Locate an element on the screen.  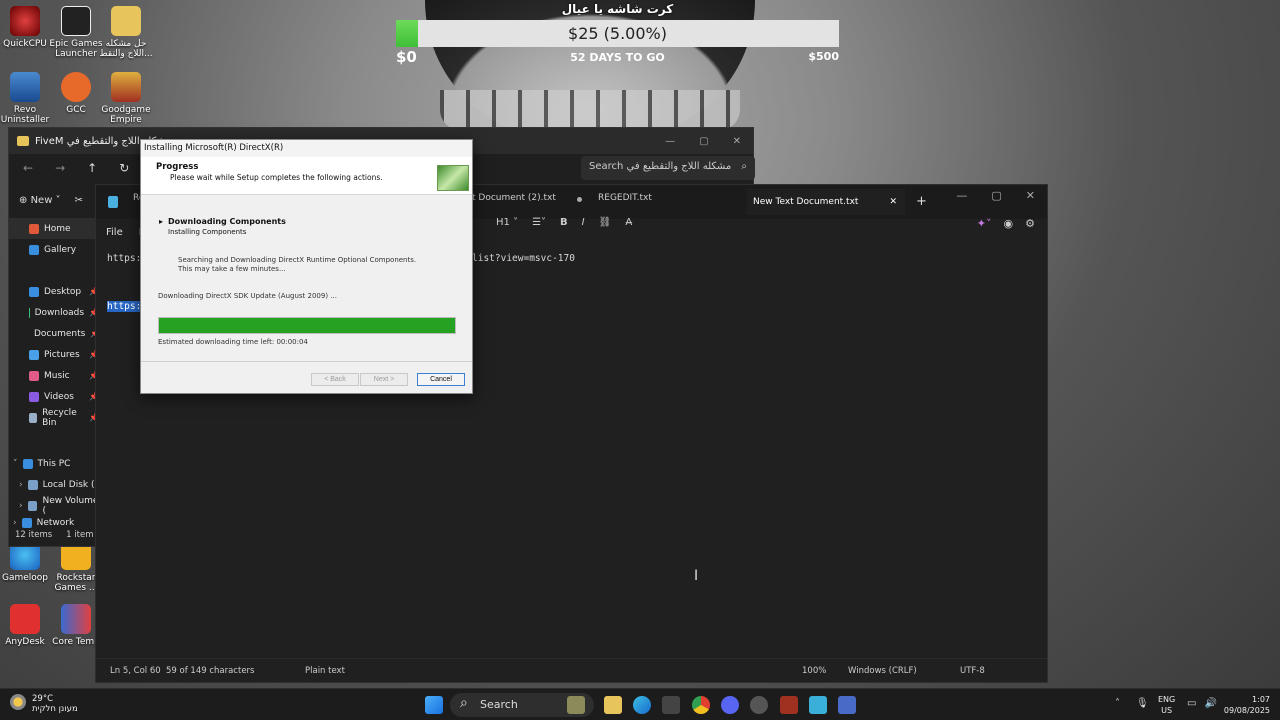
weather-widget: 29°C מעונן חלקית is located at coordinates (44, 704).